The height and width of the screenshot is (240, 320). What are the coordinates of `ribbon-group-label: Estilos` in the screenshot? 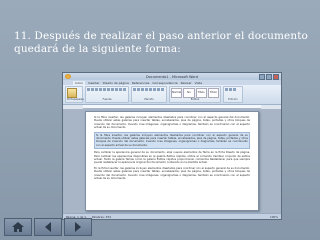 It's located at (195, 99).